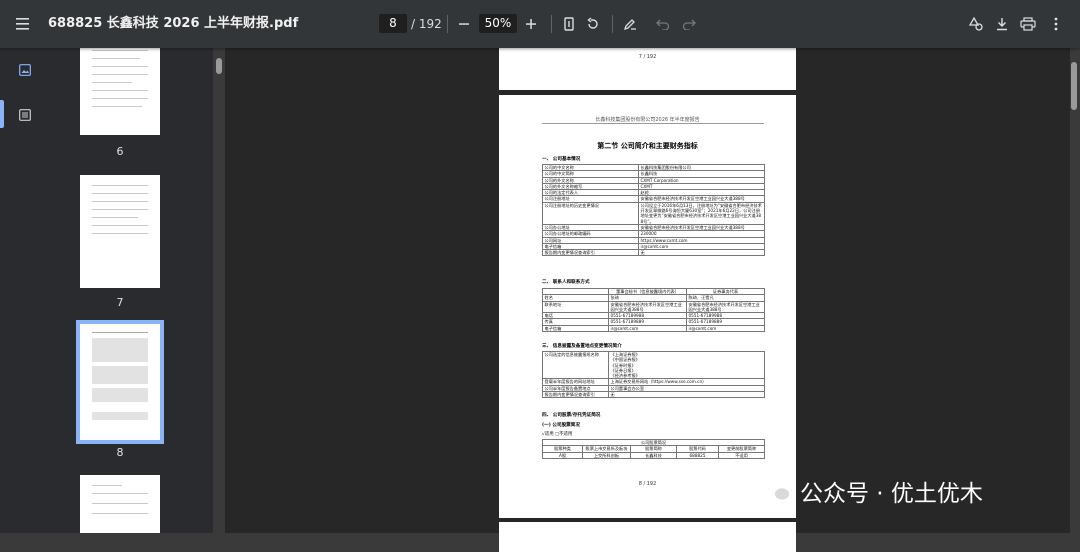  I want to click on table-cell: 联系地址, so click(575, 307).